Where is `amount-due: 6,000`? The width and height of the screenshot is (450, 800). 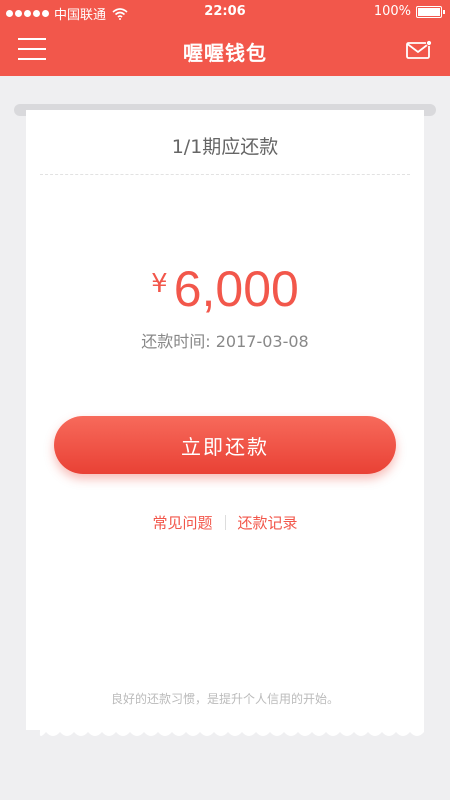
amount-due: 6,000 is located at coordinates (236, 289).